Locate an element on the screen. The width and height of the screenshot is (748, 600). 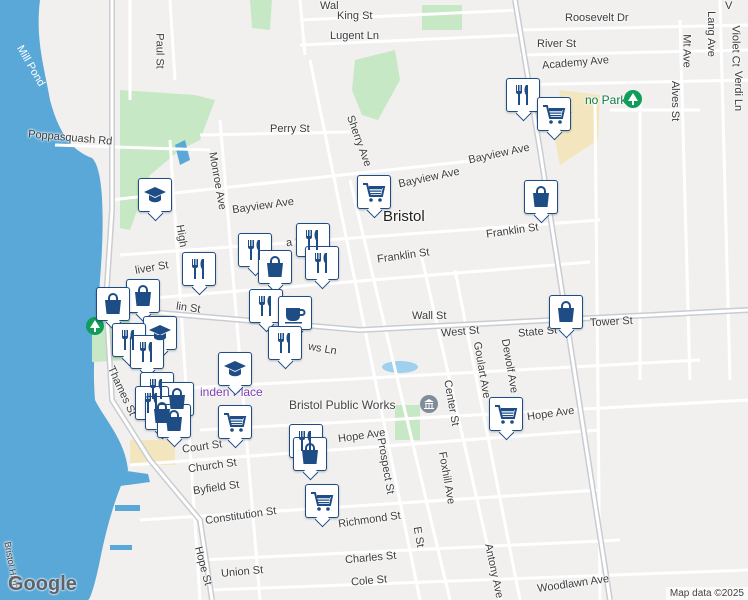
public-works-icon is located at coordinates (429, 404).